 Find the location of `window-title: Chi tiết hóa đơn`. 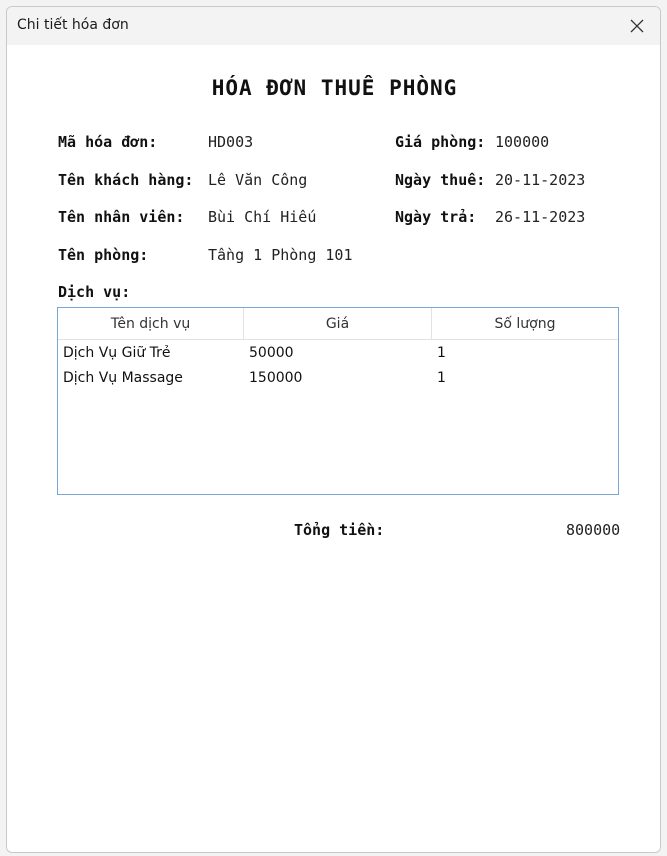

window-title: Chi tiết hóa đơn is located at coordinates (73, 25).